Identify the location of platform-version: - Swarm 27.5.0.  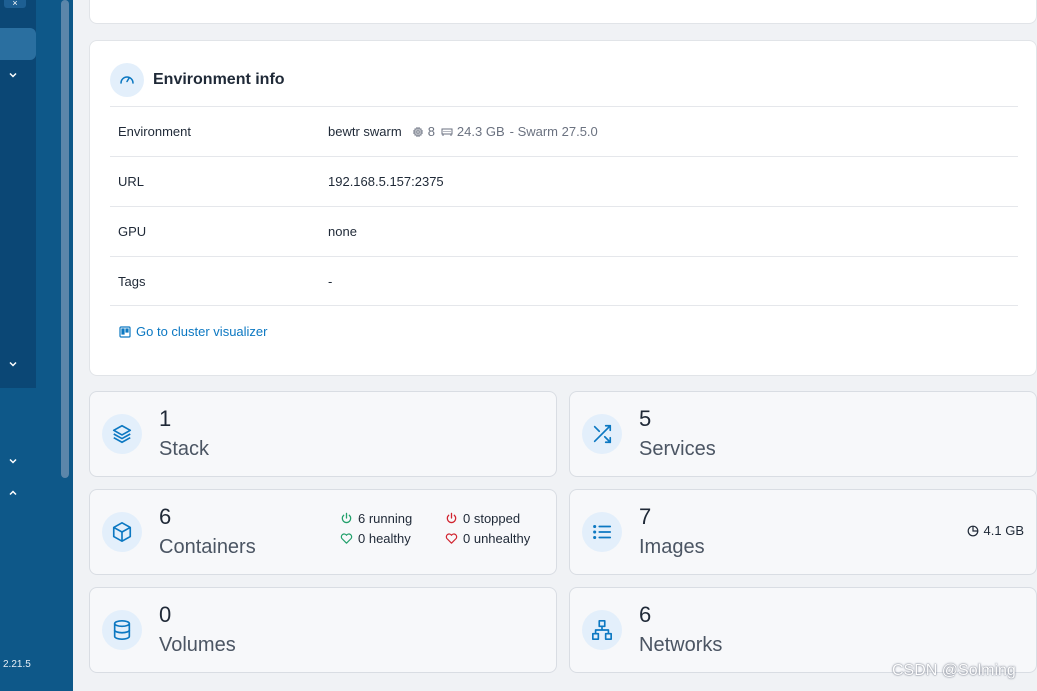
(553, 131).